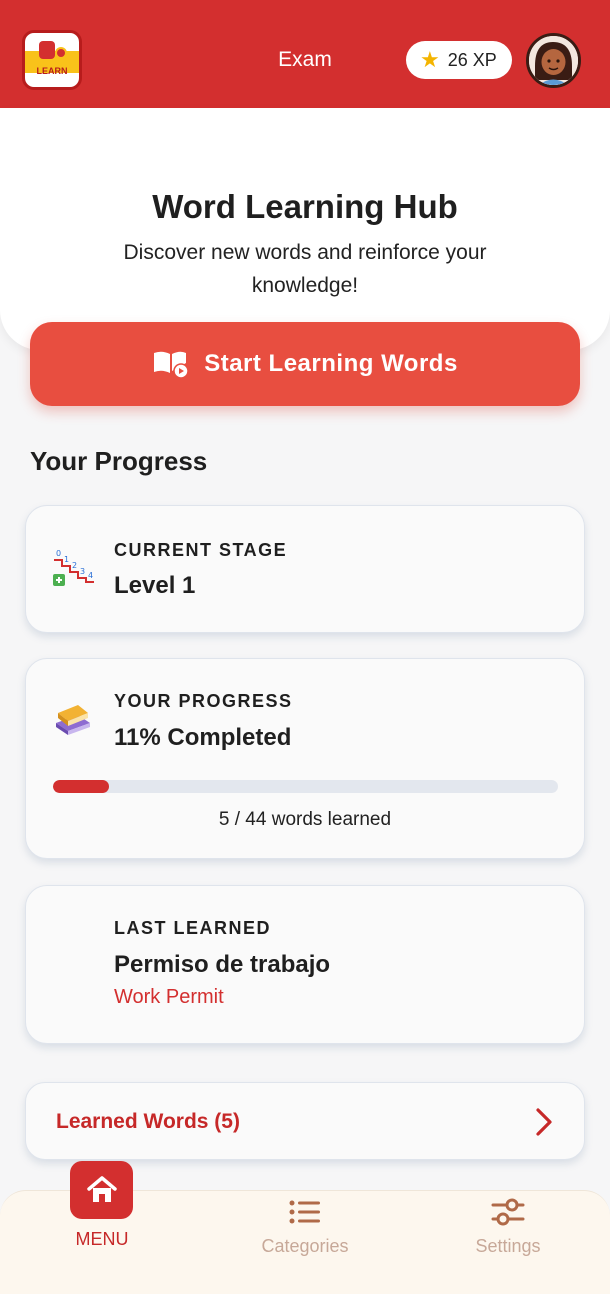  What do you see at coordinates (155, 585) in the screenshot?
I see `current-stage-value: Level 1` at bounding box center [155, 585].